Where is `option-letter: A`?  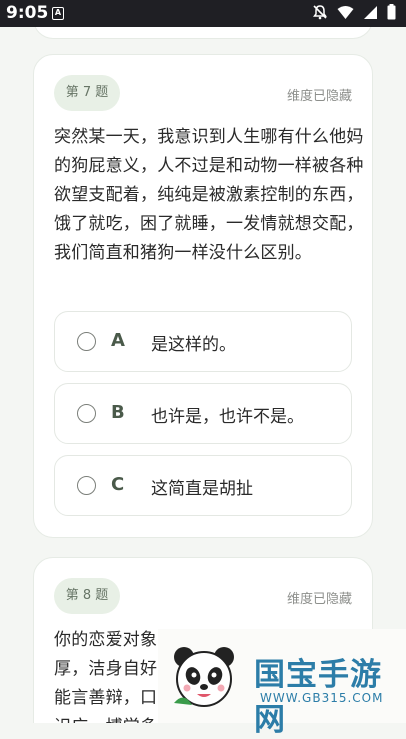 option-letter: A is located at coordinates (118, 340).